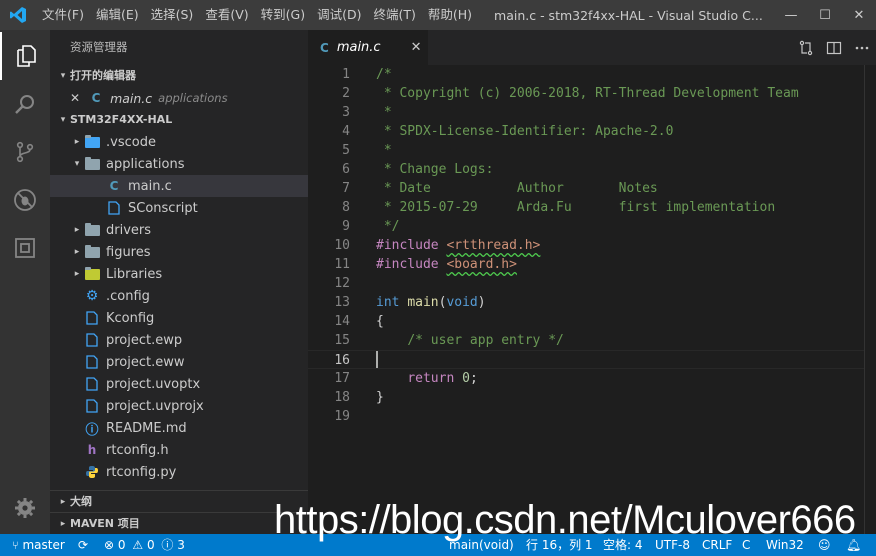  What do you see at coordinates (25, 508) in the screenshot?
I see `settings-gear-icon` at bounding box center [25, 508].